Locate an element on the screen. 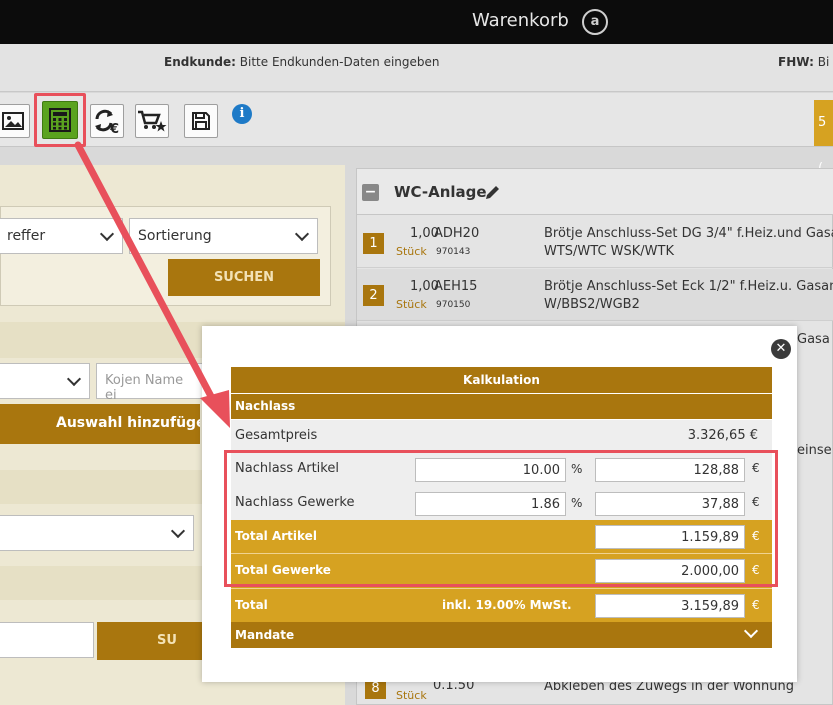 This screenshot has height=705, width=833. save-button is located at coordinates (201, 121).